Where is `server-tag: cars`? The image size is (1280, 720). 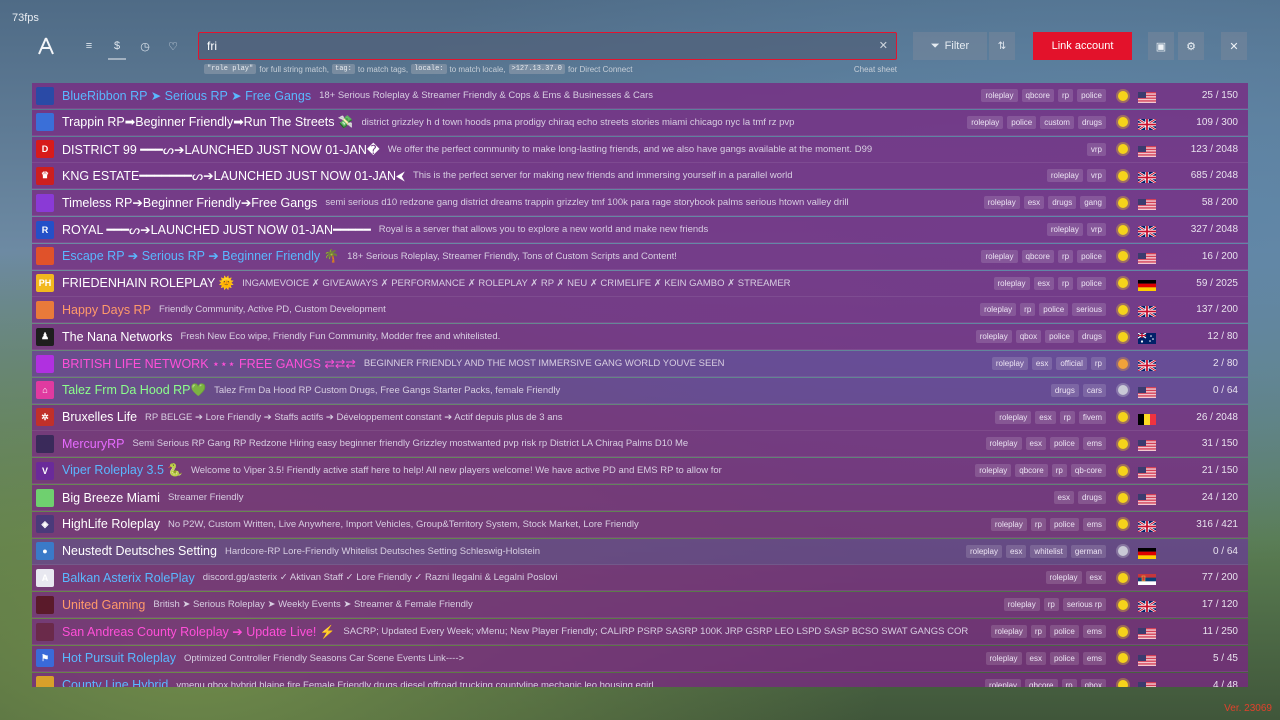
server-tag: cars is located at coordinates (1094, 390).